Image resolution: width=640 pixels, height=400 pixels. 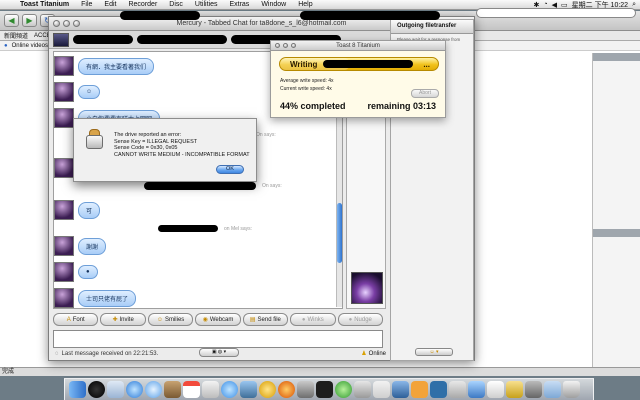 I want to click on winks-button: ● Winks, so click(x=313, y=319).